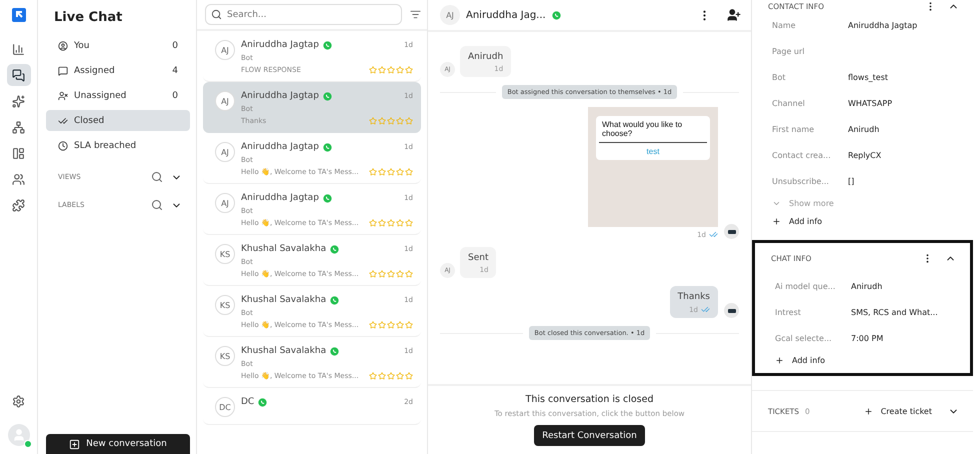  Describe the element at coordinates (896, 411) in the screenshot. I see `create-ticket-link: Create ticket` at that location.